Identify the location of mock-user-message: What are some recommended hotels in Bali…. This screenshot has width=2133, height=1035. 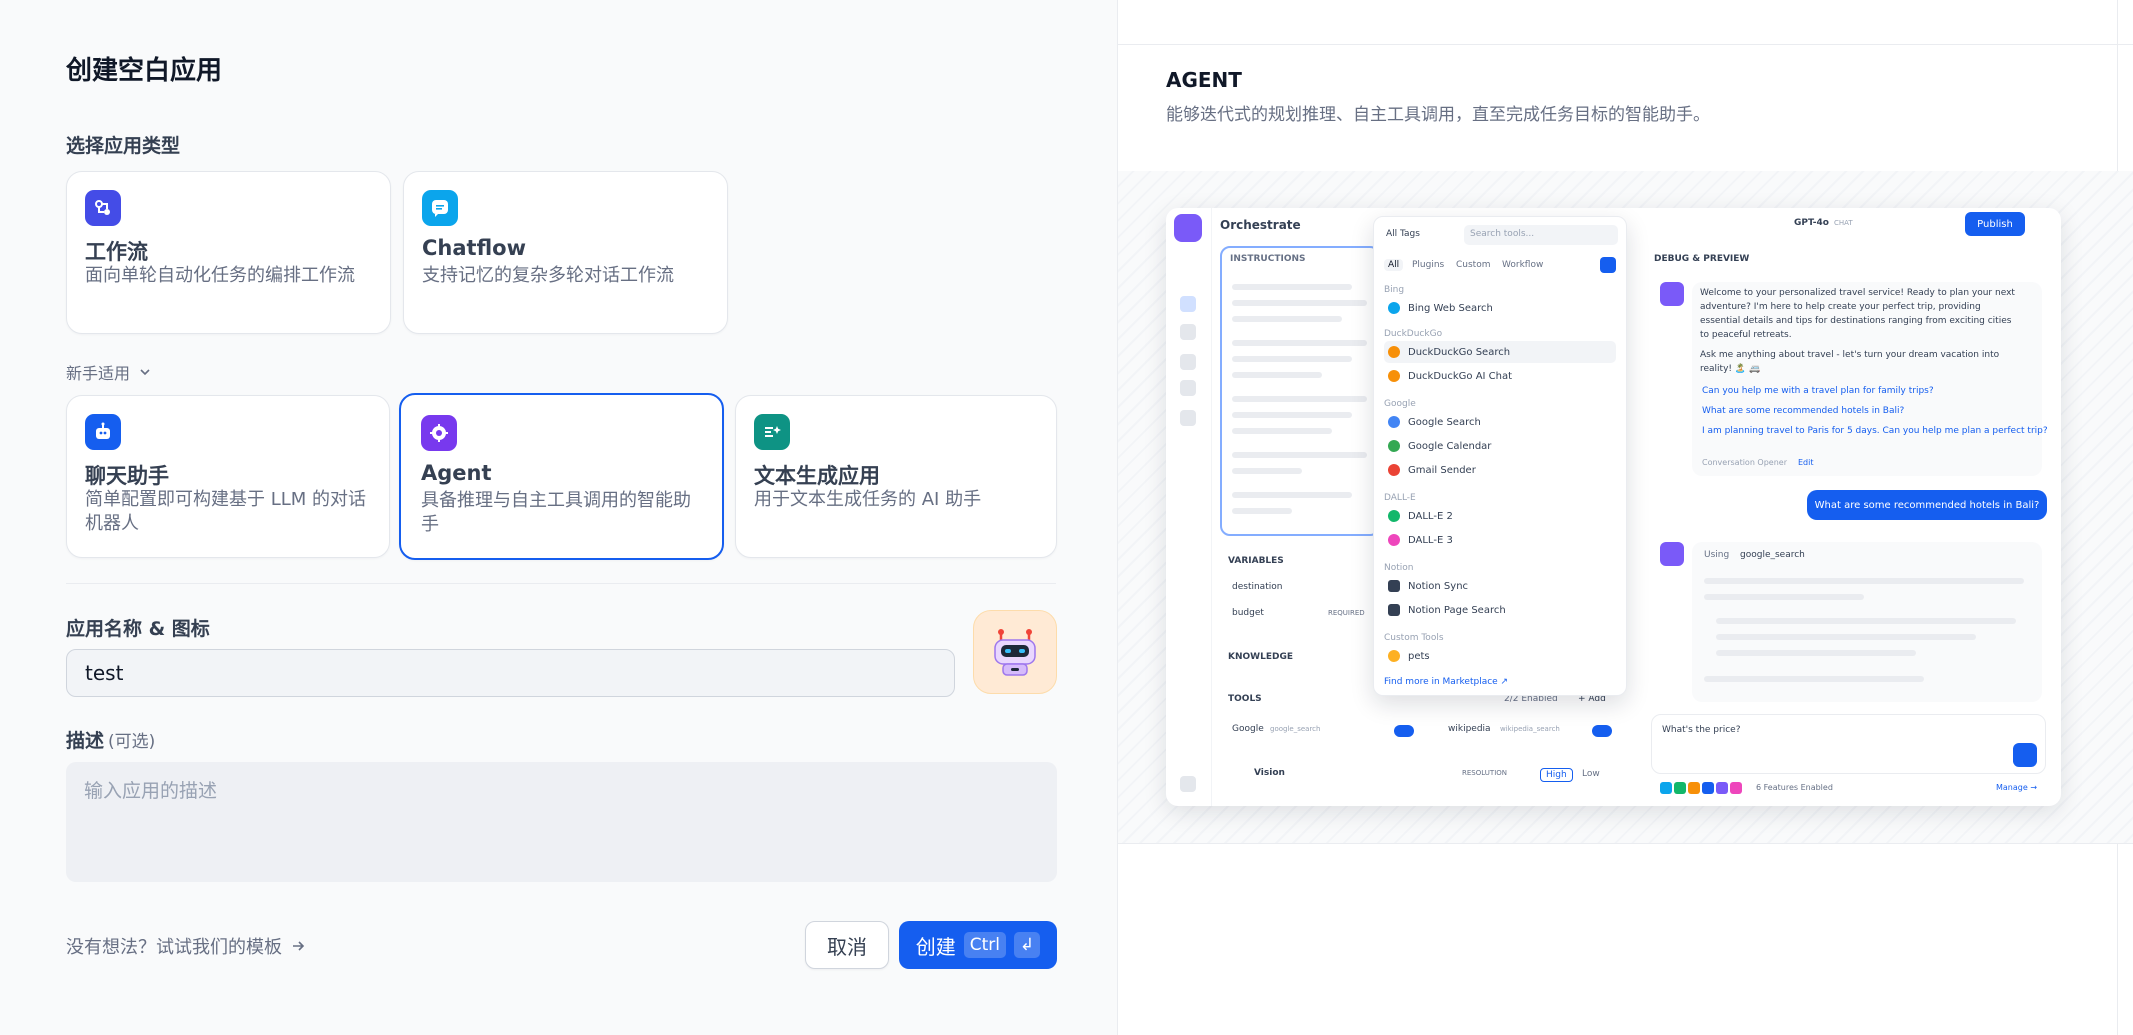
(1927, 505).